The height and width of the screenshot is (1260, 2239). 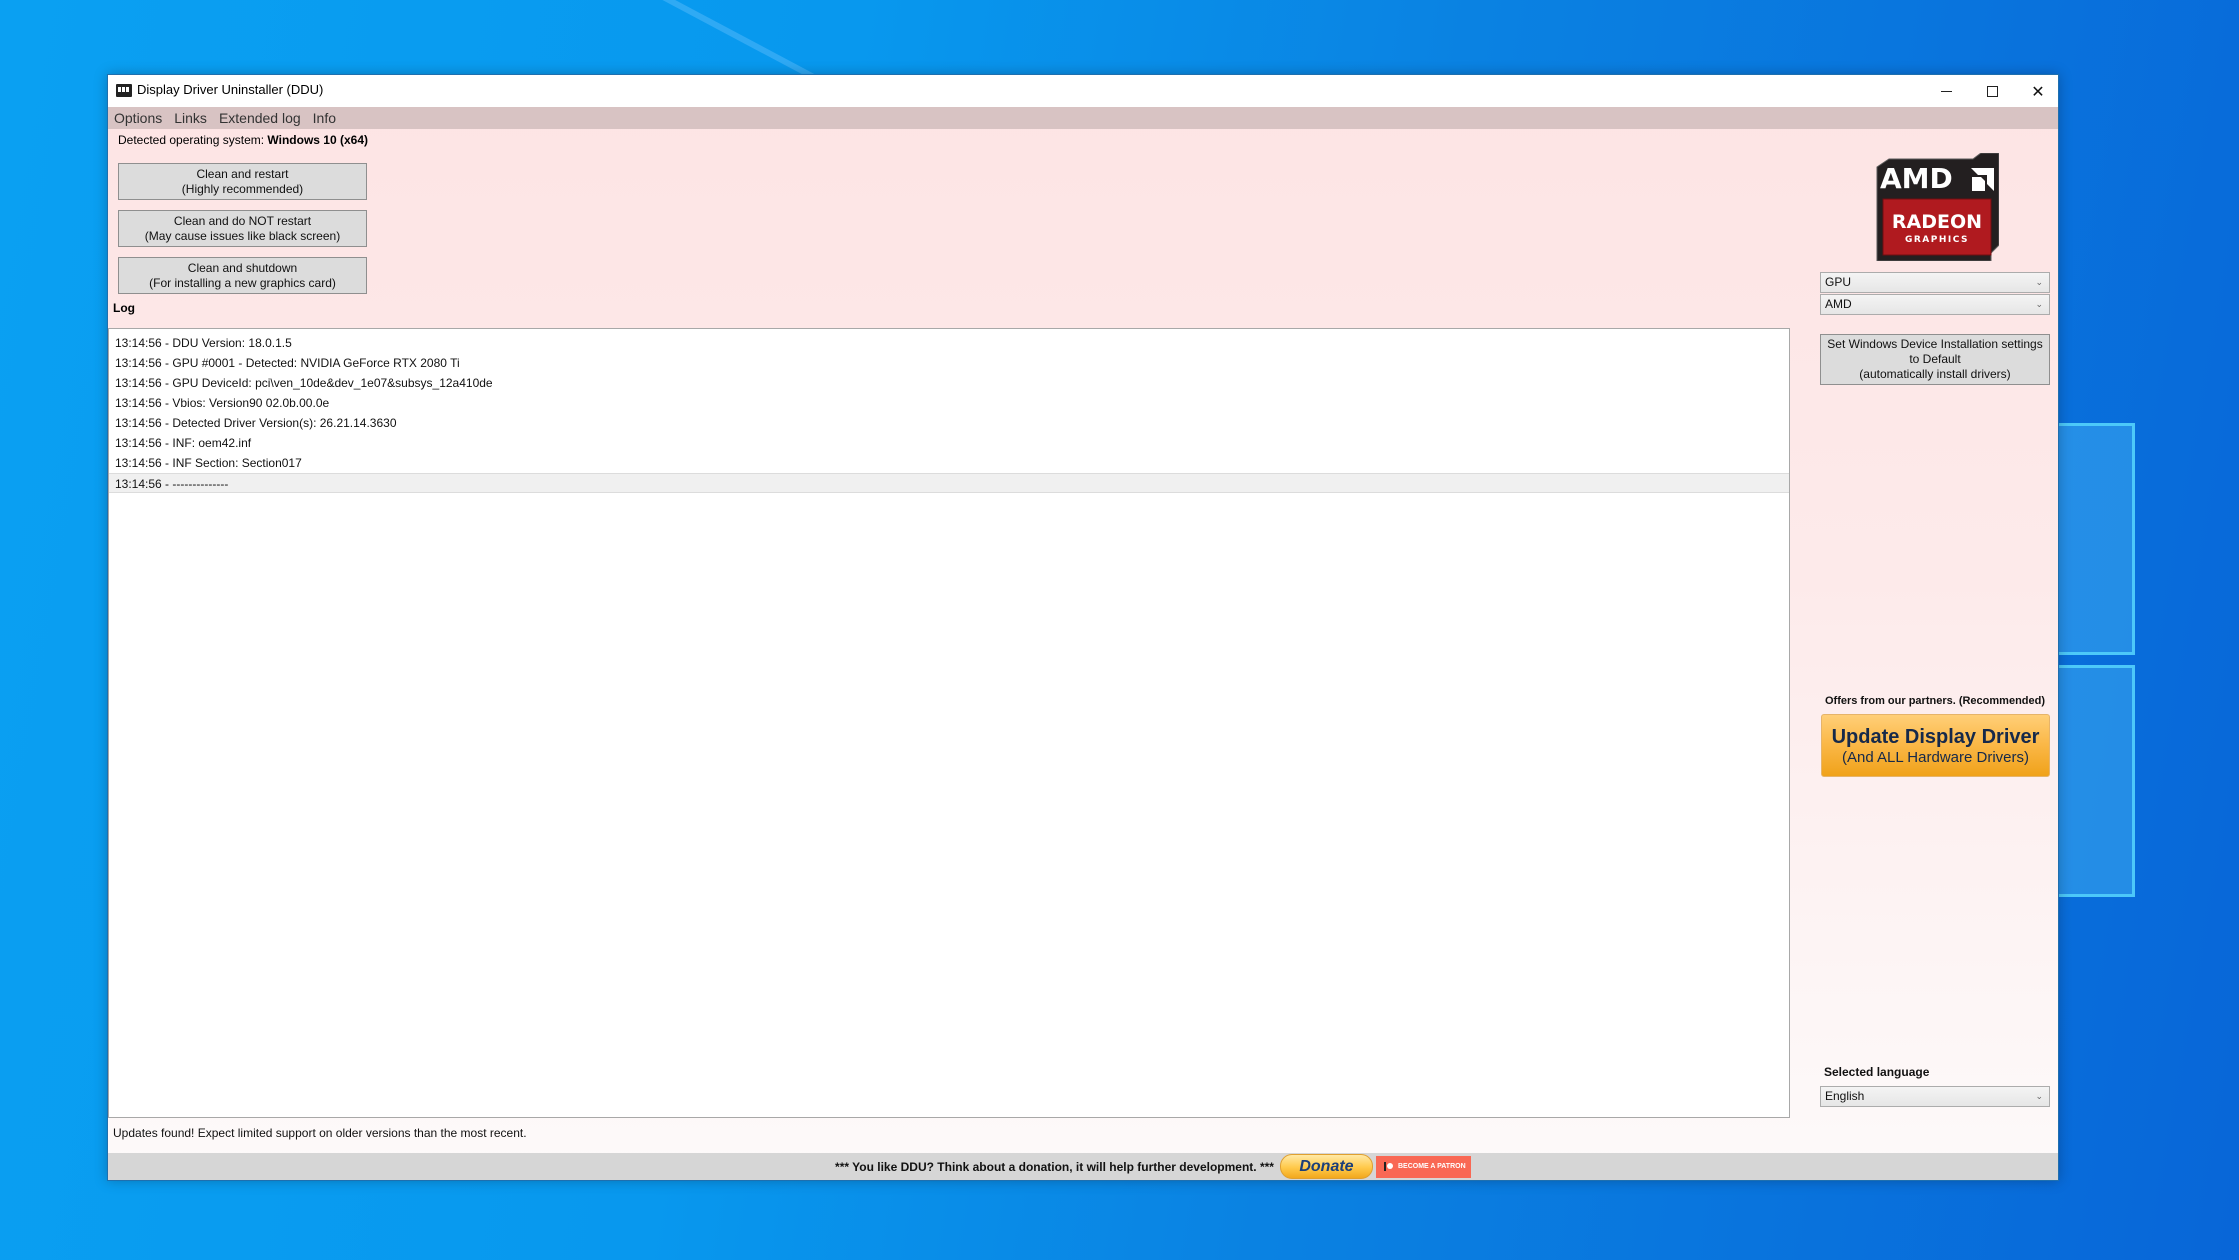 What do you see at coordinates (1431, 1166) in the screenshot?
I see `patron-label: BECOME A PATRON` at bounding box center [1431, 1166].